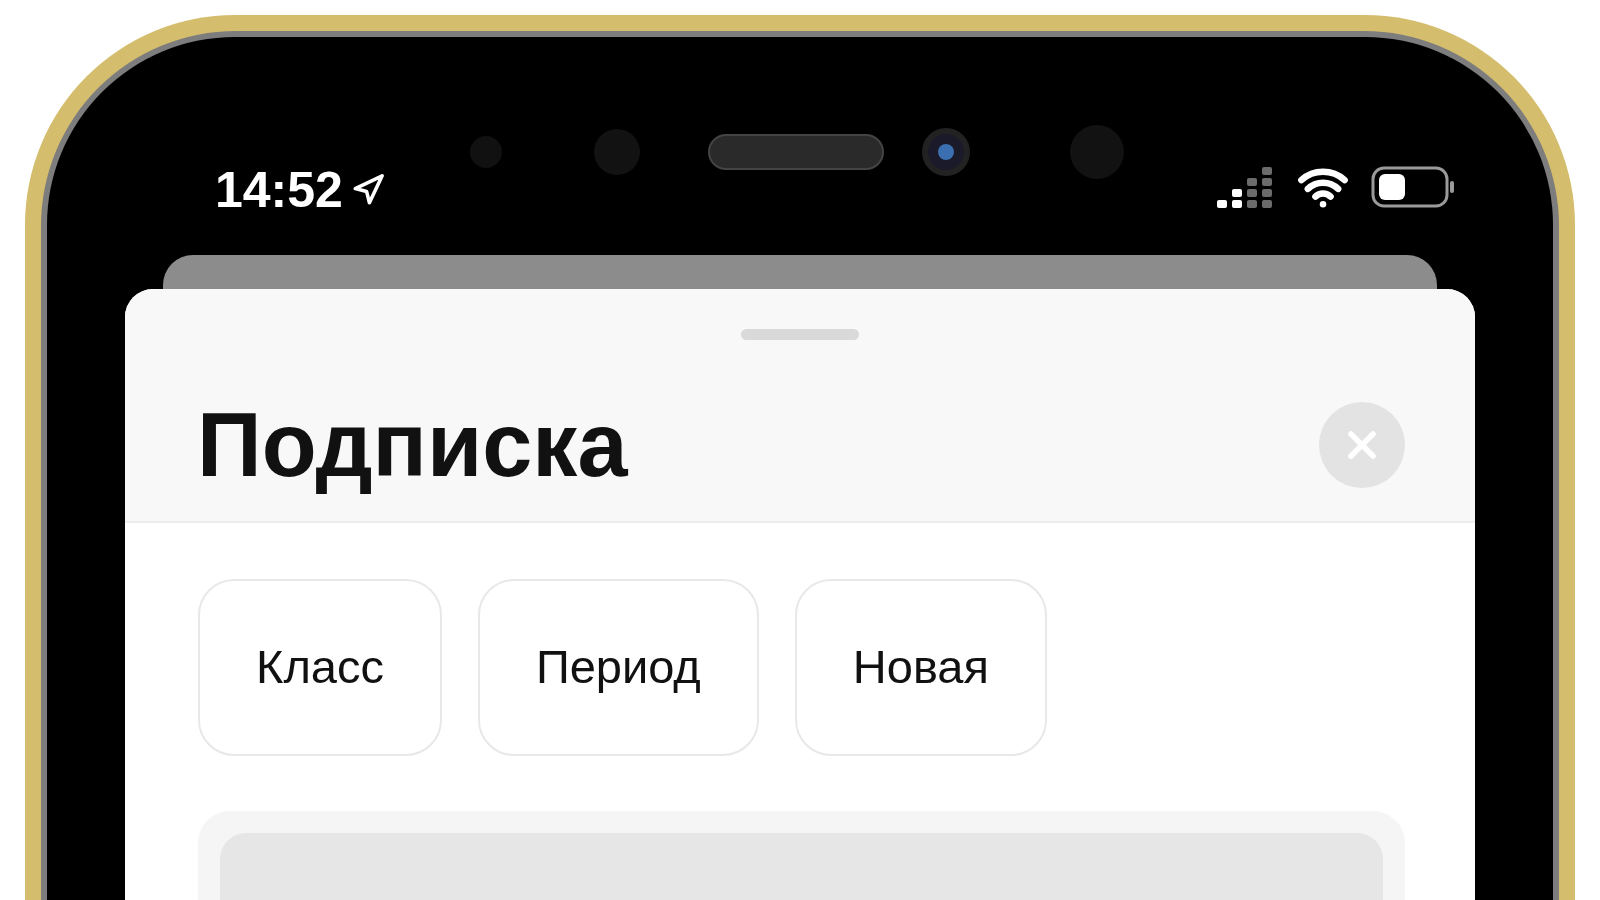  What do you see at coordinates (946, 152) in the screenshot?
I see `camera-icon` at bounding box center [946, 152].